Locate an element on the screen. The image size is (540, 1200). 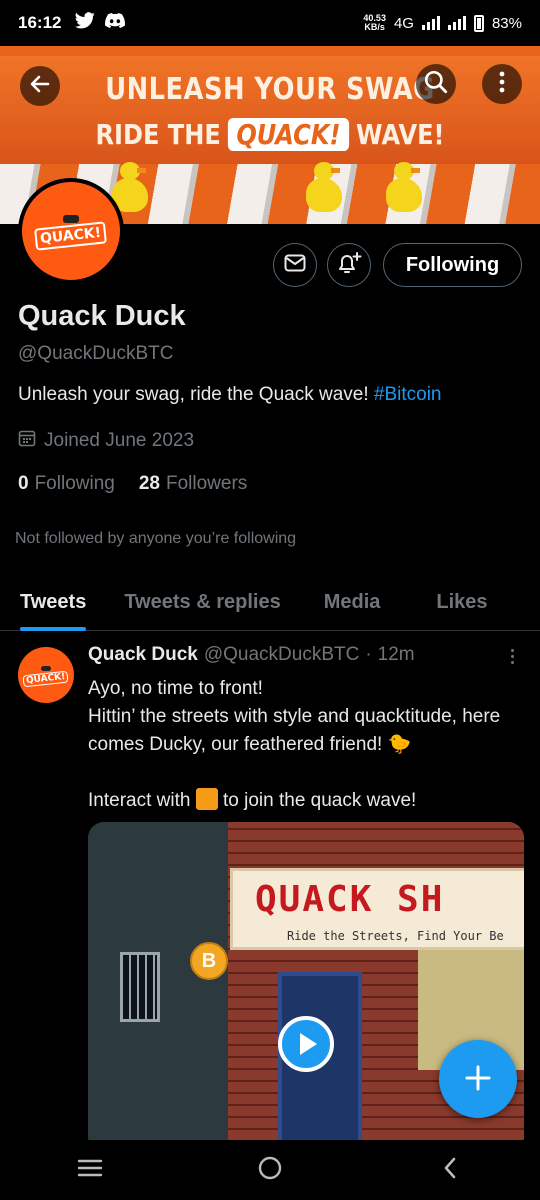
back-nav-button is located at coordinates (450, 1170).